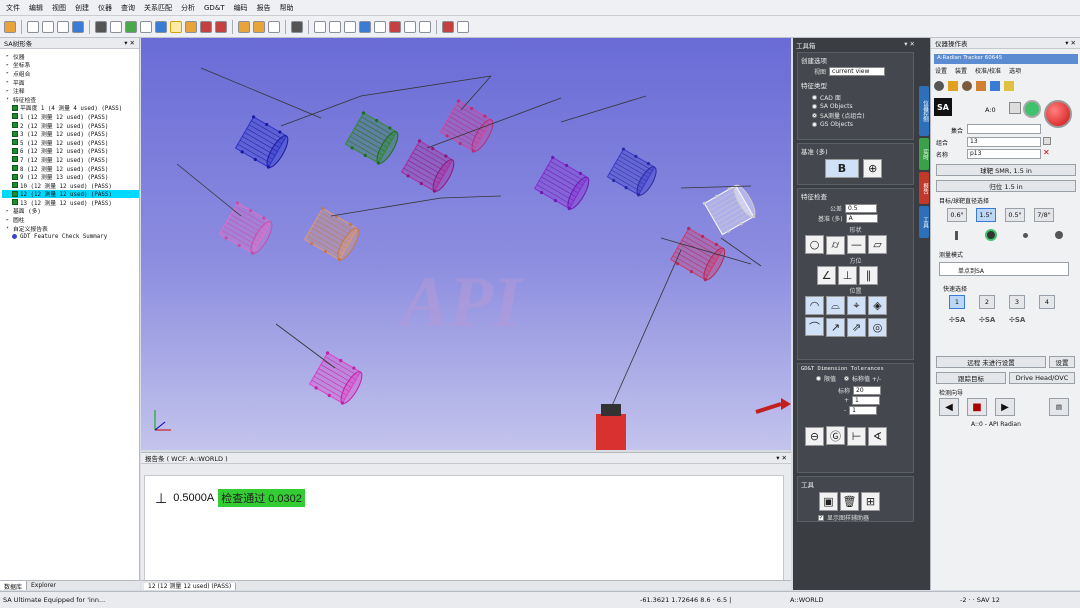 The image size is (1080, 608). I want to click on angularity-icon: ∠, so click(826, 275).